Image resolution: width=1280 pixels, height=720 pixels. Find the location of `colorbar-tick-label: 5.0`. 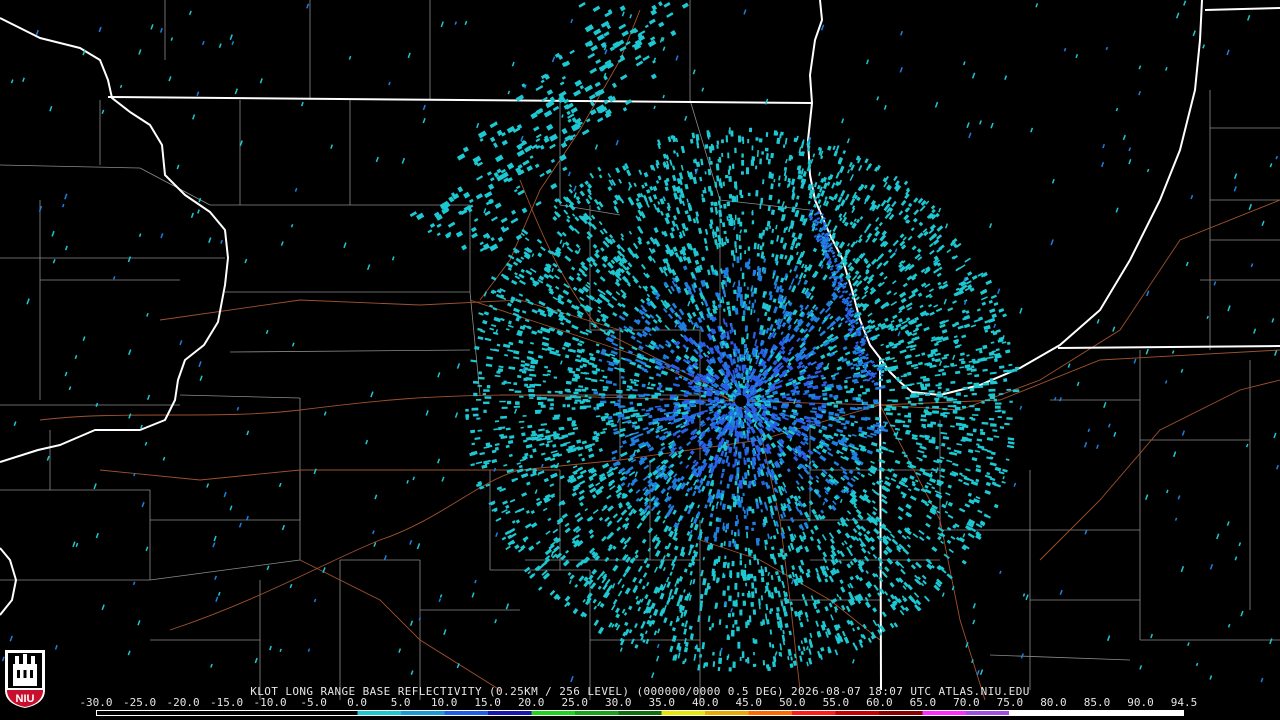

colorbar-tick-label: 5.0 is located at coordinates (400, 702).